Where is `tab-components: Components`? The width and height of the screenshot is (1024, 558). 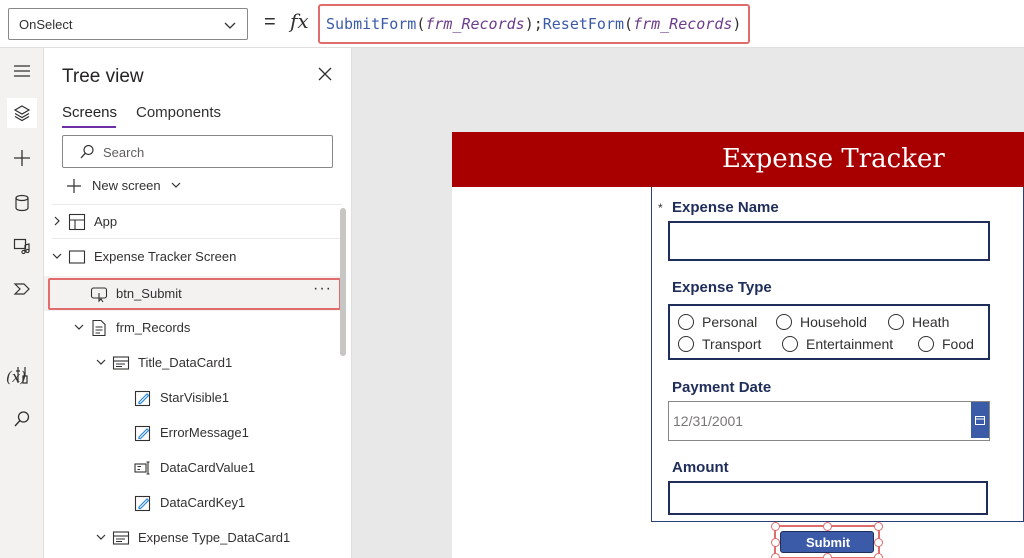
tab-components: Components is located at coordinates (178, 112).